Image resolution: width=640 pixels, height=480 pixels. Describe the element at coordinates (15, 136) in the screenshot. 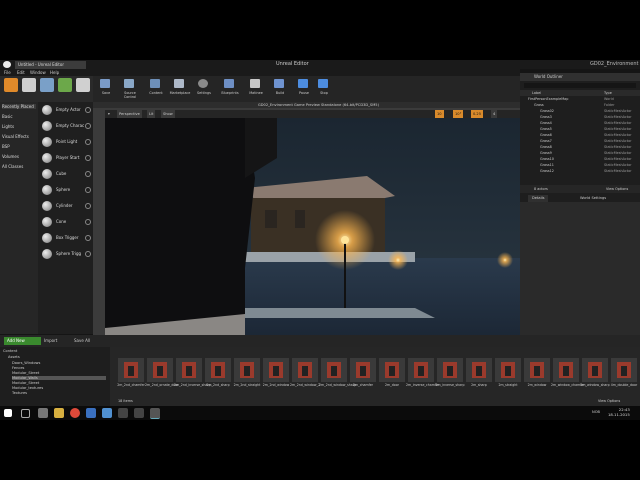

I see `category-visual-effects: Visual Effects` at that location.